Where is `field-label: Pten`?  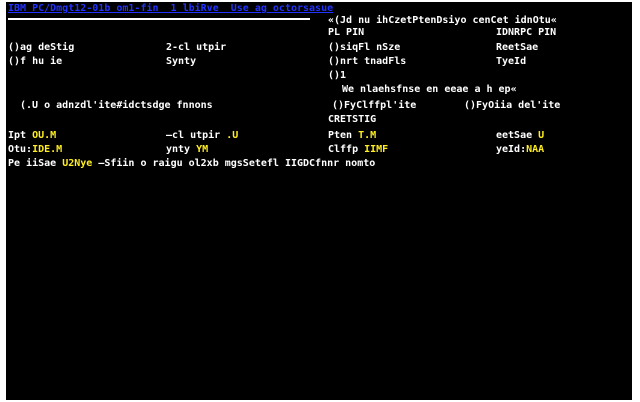
field-label: Pten is located at coordinates (343, 135).